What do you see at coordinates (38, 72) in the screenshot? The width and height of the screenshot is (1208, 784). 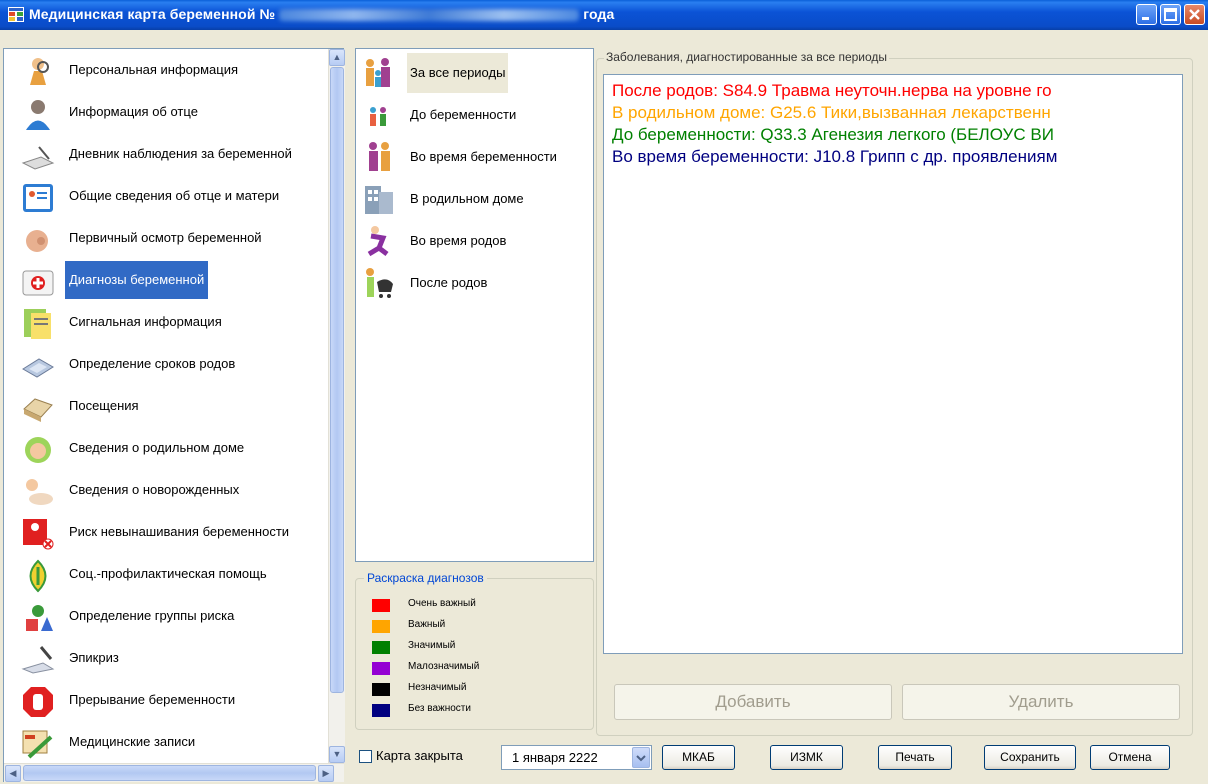 I see `person-icon` at bounding box center [38, 72].